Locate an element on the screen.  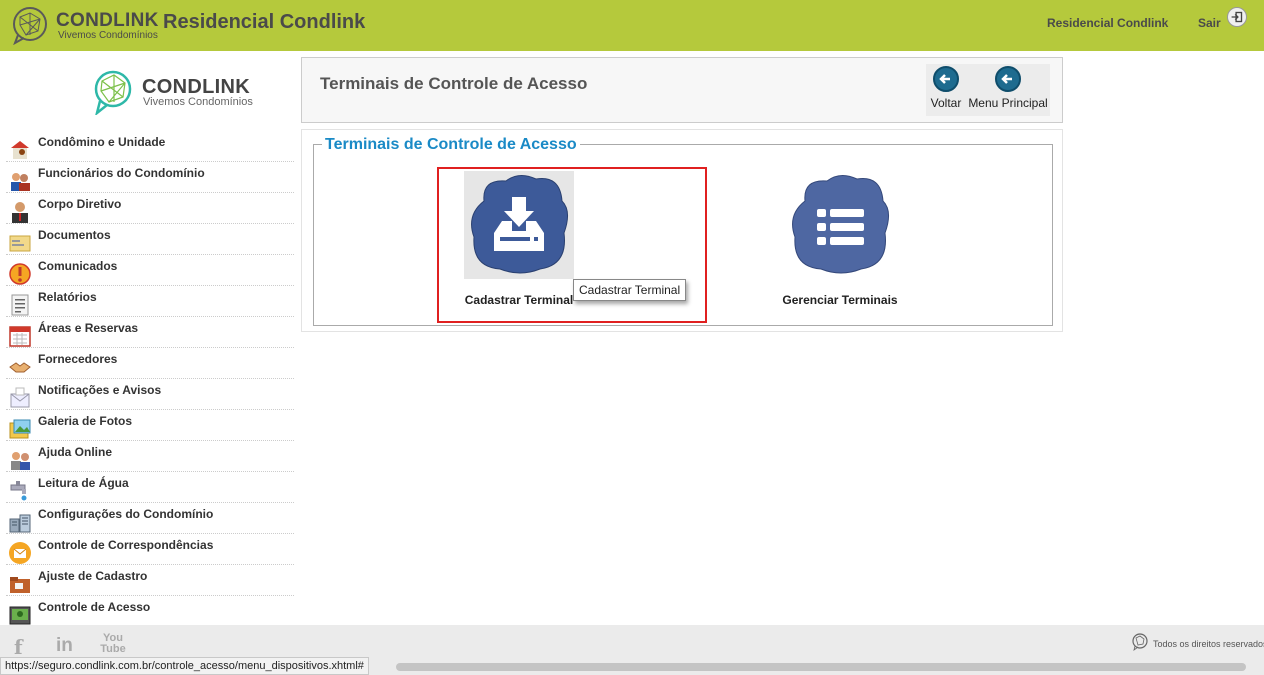
youtube-icon: You Tube is located at coordinates (113, 644).